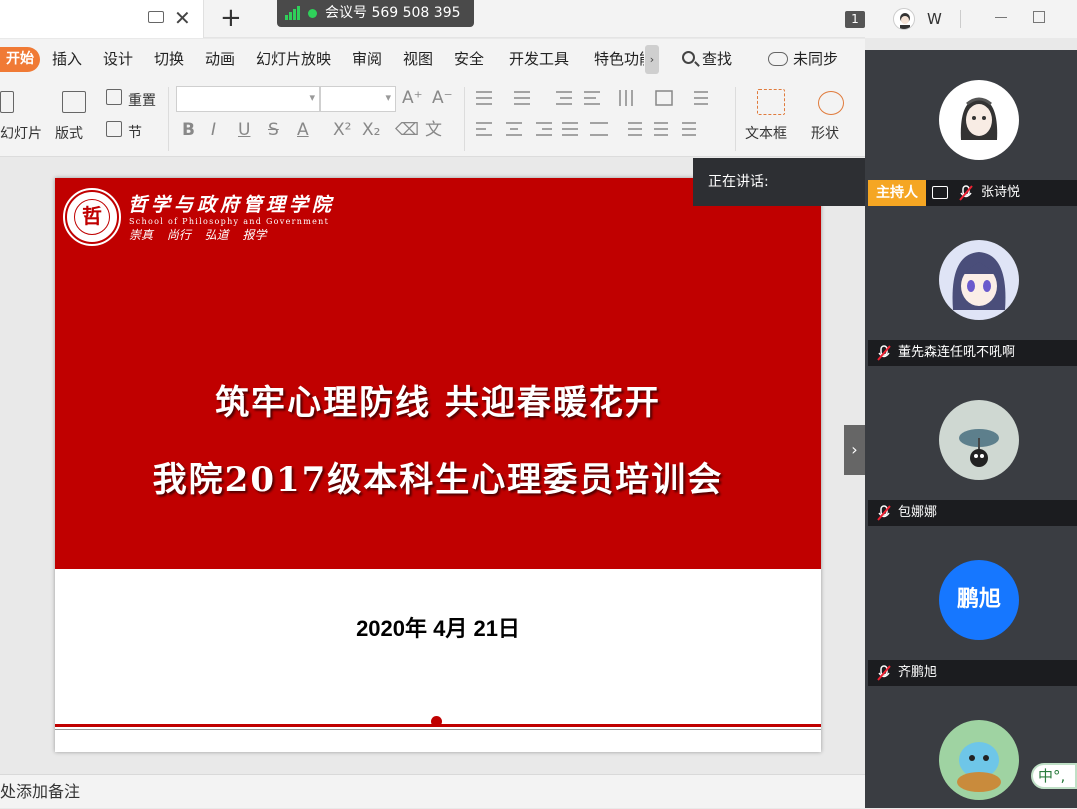  I want to click on menu-tab-review: 审阅, so click(367, 59).